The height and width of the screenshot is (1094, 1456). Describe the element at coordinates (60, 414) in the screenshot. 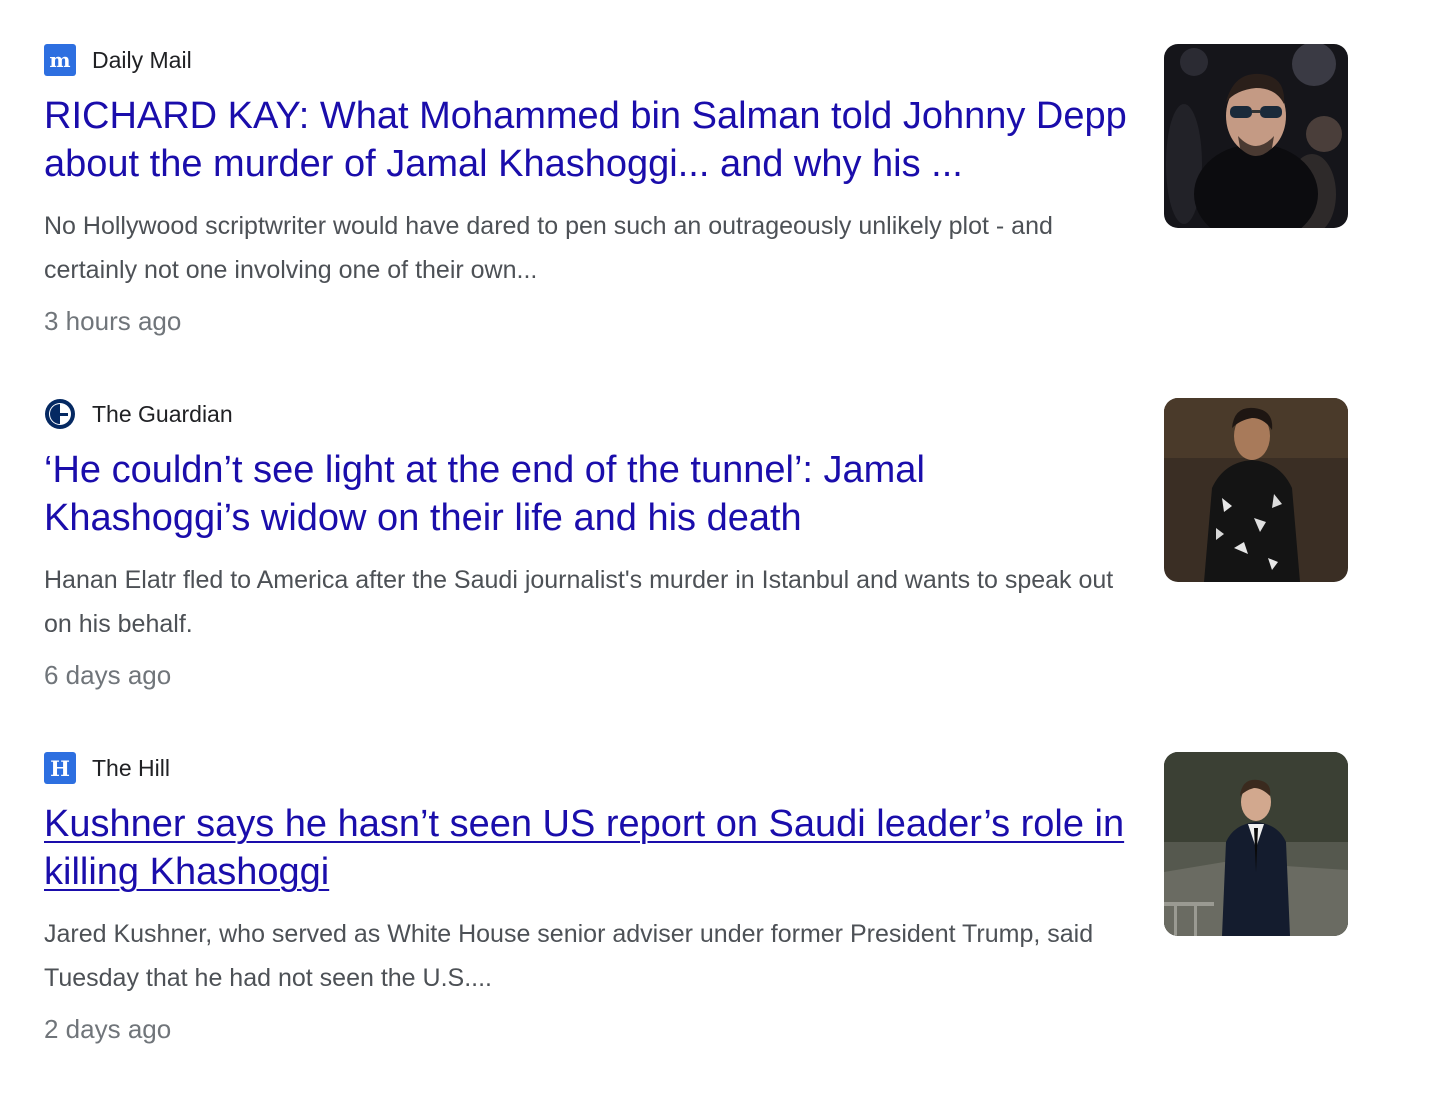

I see `guardian-logo-icon` at that location.